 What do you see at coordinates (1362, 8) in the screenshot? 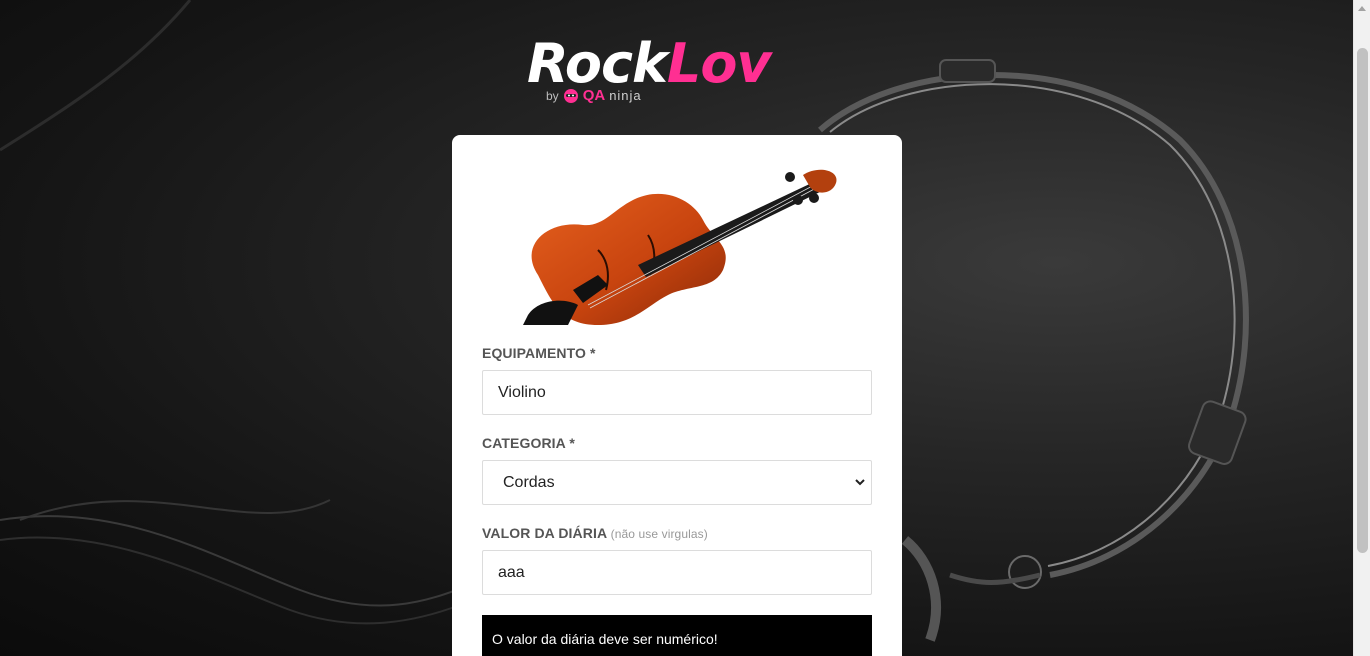
I see `scroll-up-arrow-icon` at bounding box center [1362, 8].